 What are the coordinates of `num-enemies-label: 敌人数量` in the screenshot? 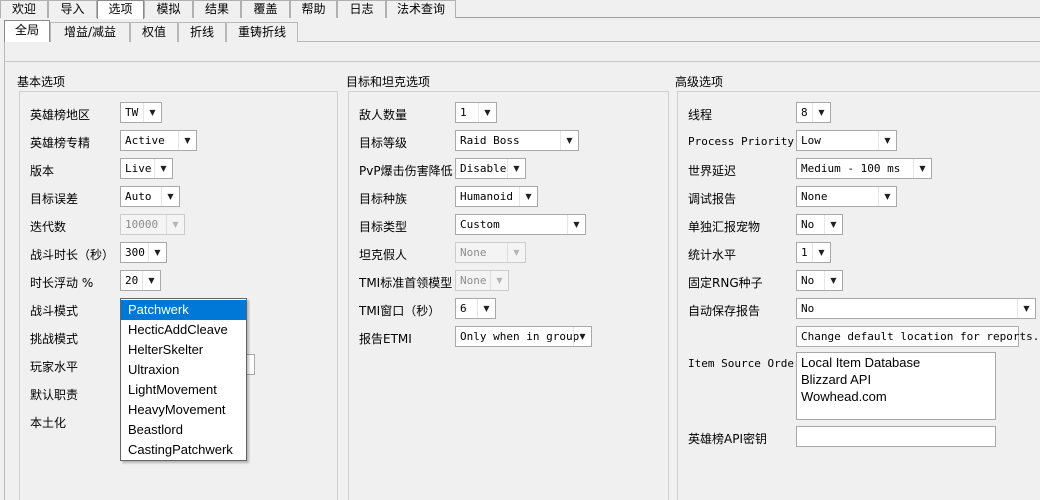 It's located at (383, 115).